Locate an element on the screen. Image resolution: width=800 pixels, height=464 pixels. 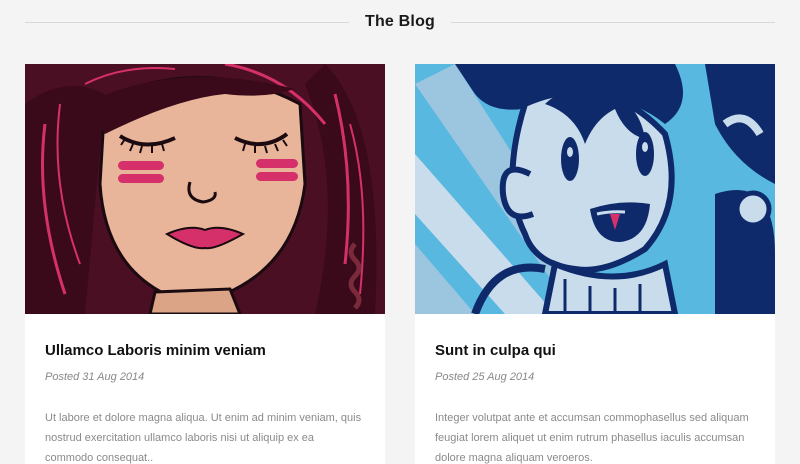
post-date: Posted 25 Aug 2014 is located at coordinates (485, 377).